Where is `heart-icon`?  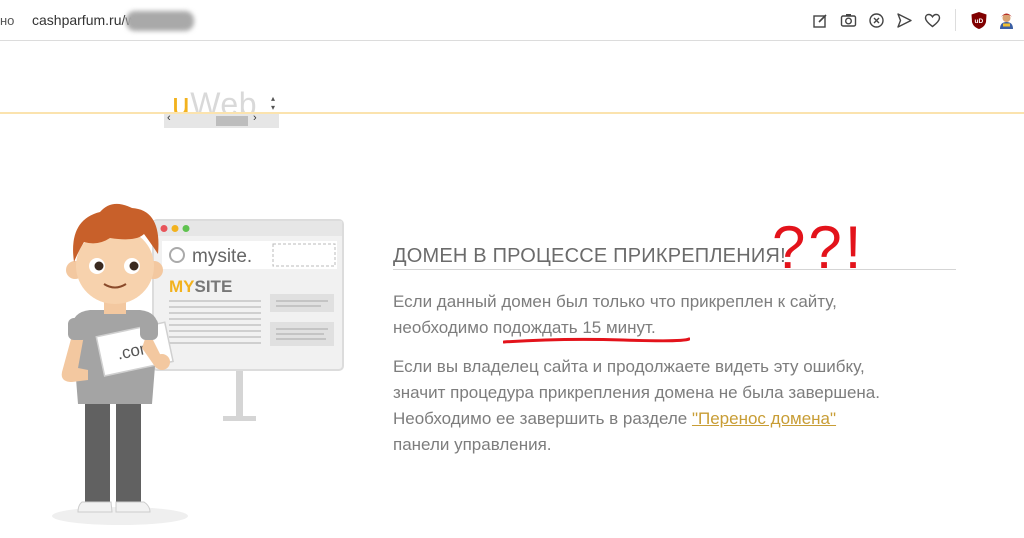 heart-icon is located at coordinates (932, 20).